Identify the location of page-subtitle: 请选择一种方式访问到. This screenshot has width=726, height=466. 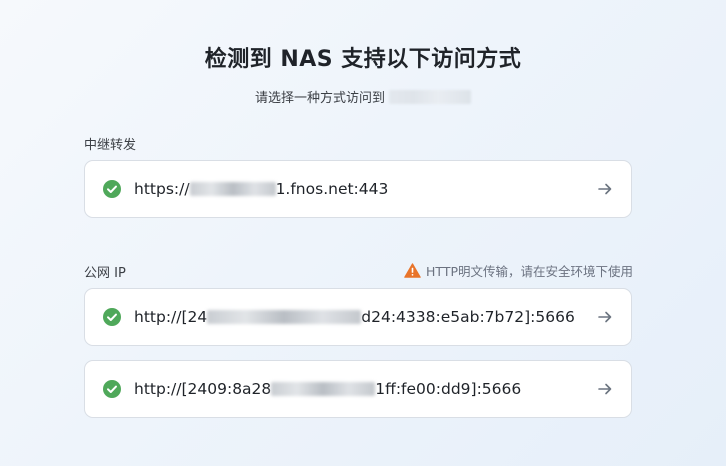
(363, 96).